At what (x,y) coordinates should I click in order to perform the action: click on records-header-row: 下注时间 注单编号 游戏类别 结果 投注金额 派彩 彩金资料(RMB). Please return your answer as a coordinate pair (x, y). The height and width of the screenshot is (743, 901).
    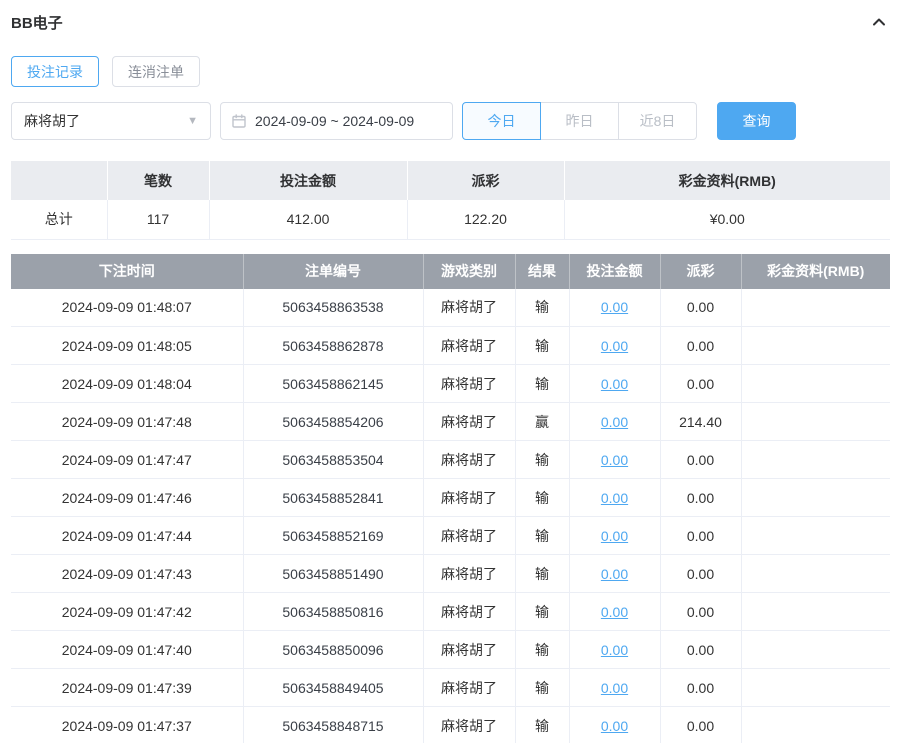
    Looking at the image, I should click on (450, 271).